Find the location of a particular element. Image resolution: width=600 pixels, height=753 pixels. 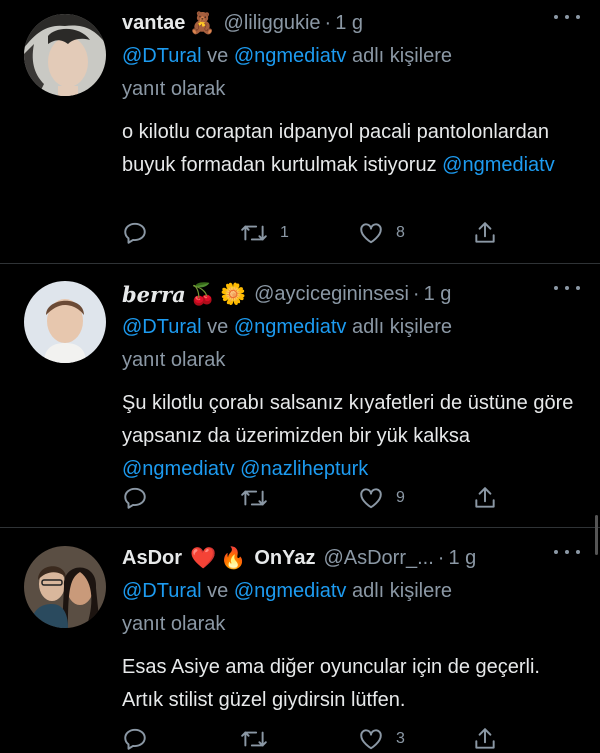

display-name: AsDor is located at coordinates (152, 558).